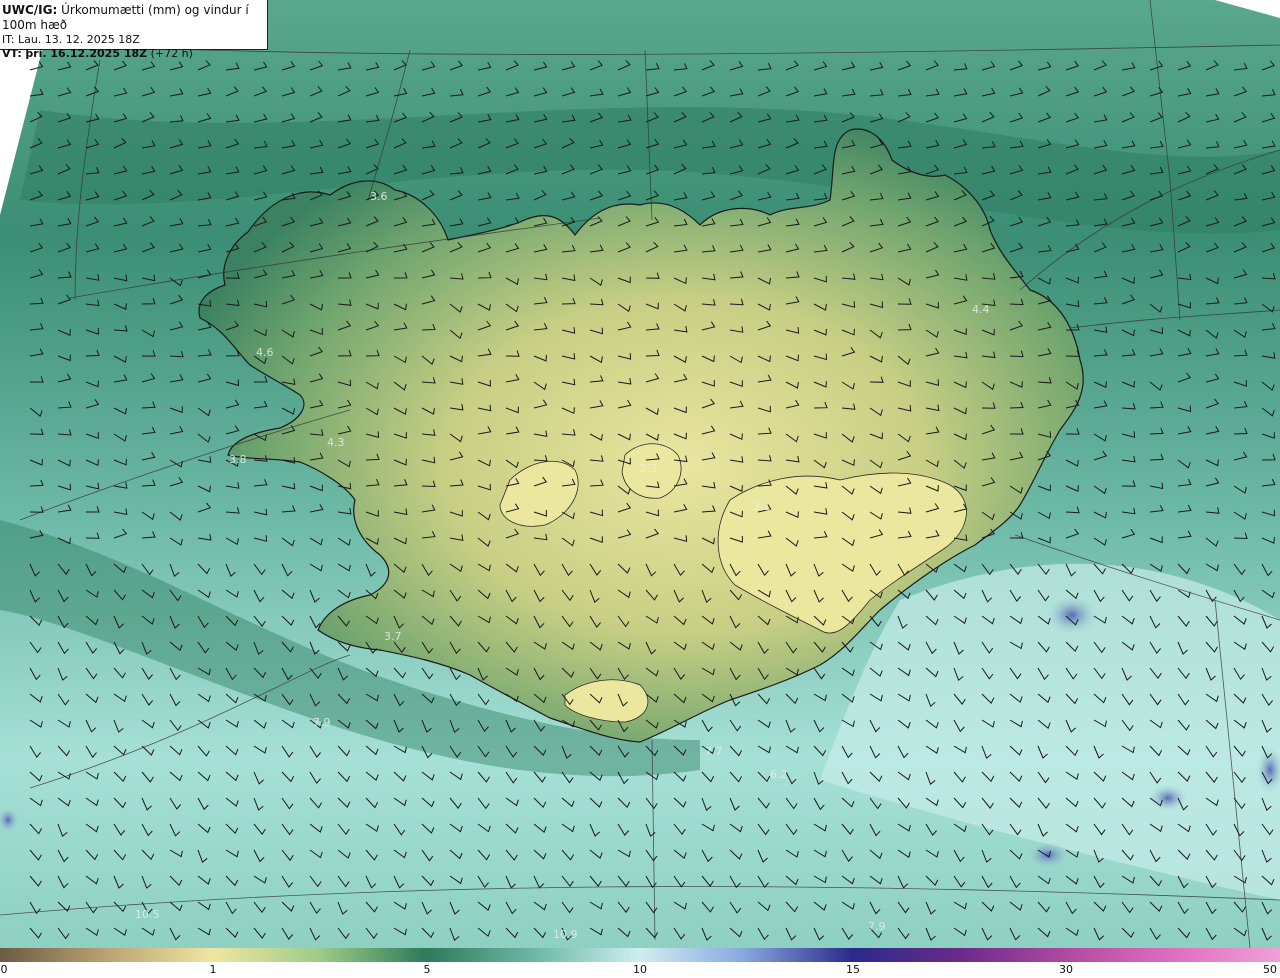 This screenshot has width=1280, height=978. What do you see at coordinates (86, 53) in the screenshot?
I see `valid-time: þri. 16.12.2025 18Z` at bounding box center [86, 53].